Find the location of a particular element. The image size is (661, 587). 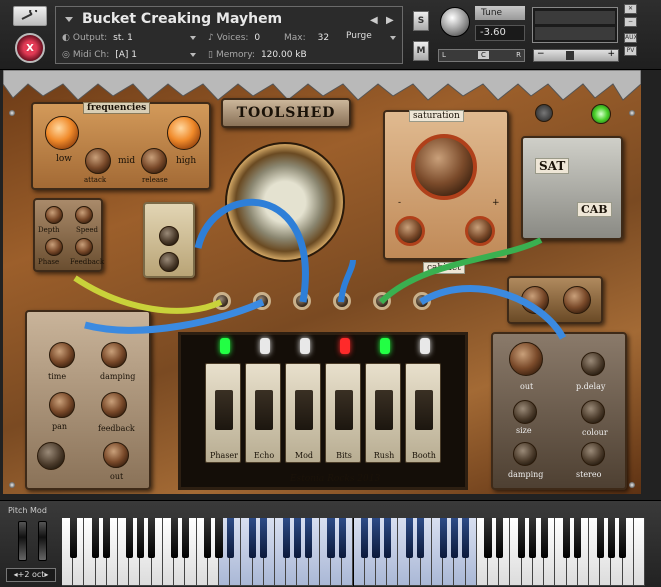

reverb-out-knob is located at coordinates (526, 359).